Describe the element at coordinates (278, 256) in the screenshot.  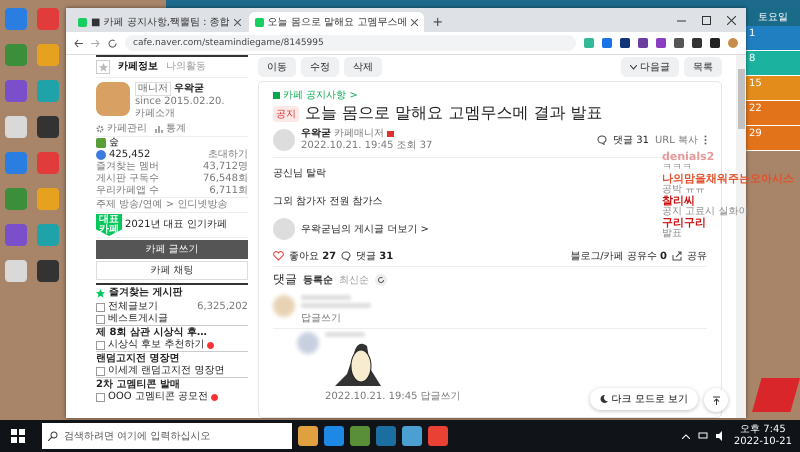
I see `heart-icon` at that location.